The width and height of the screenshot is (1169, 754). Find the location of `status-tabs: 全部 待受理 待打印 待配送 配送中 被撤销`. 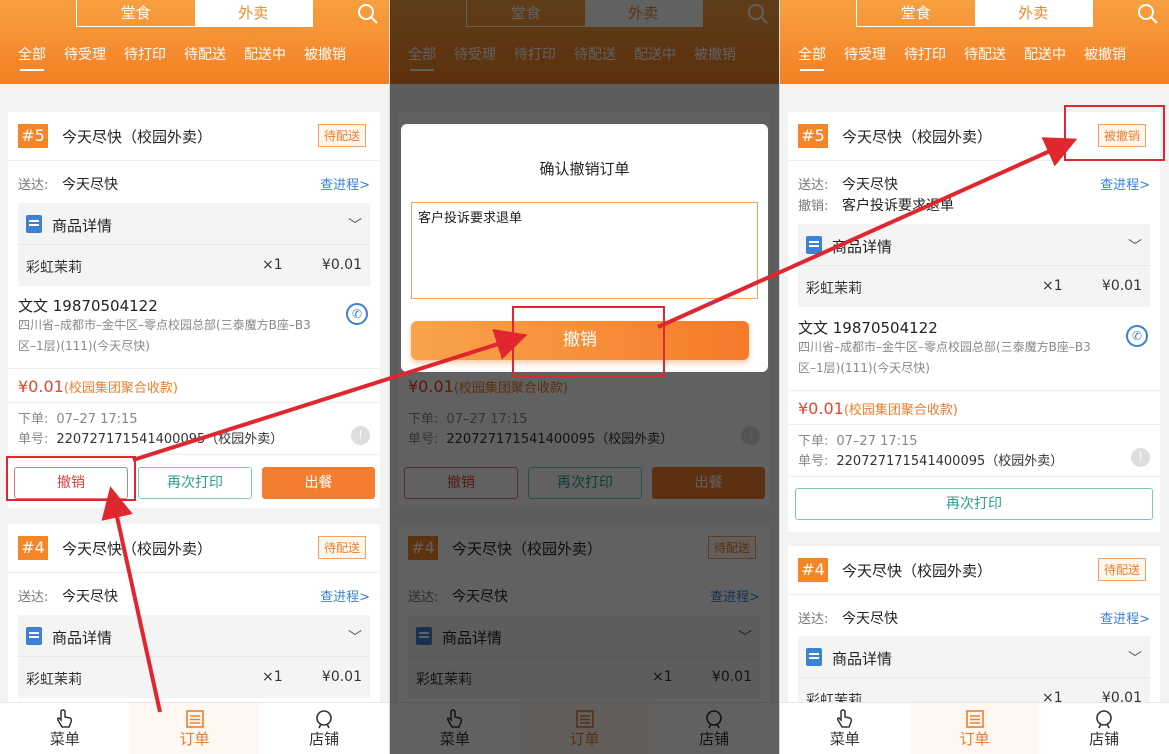

status-tabs: 全部 待受理 待打印 待配送 配送中 被撤销 is located at coordinates (974, 58).